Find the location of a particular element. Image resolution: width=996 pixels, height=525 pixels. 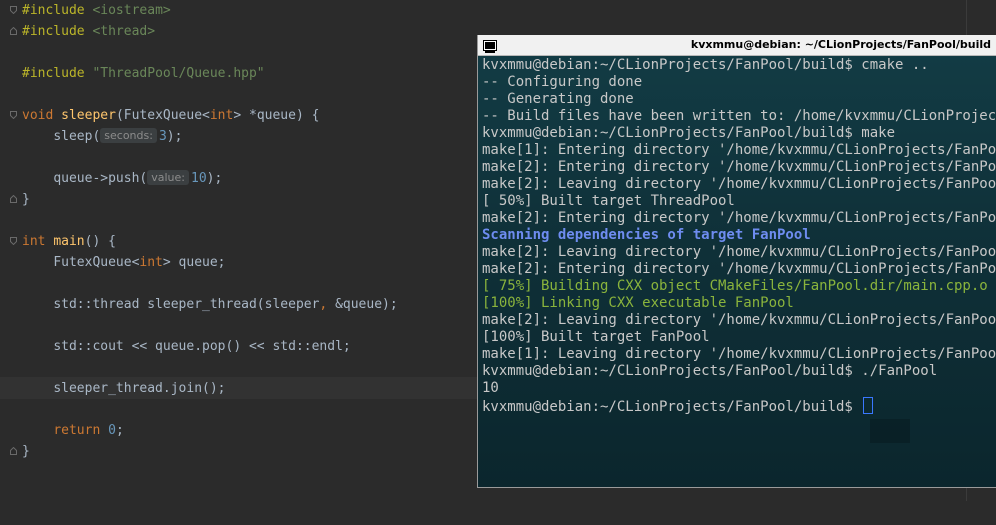

terminal-line: -- Configuring done is located at coordinates (562, 82).